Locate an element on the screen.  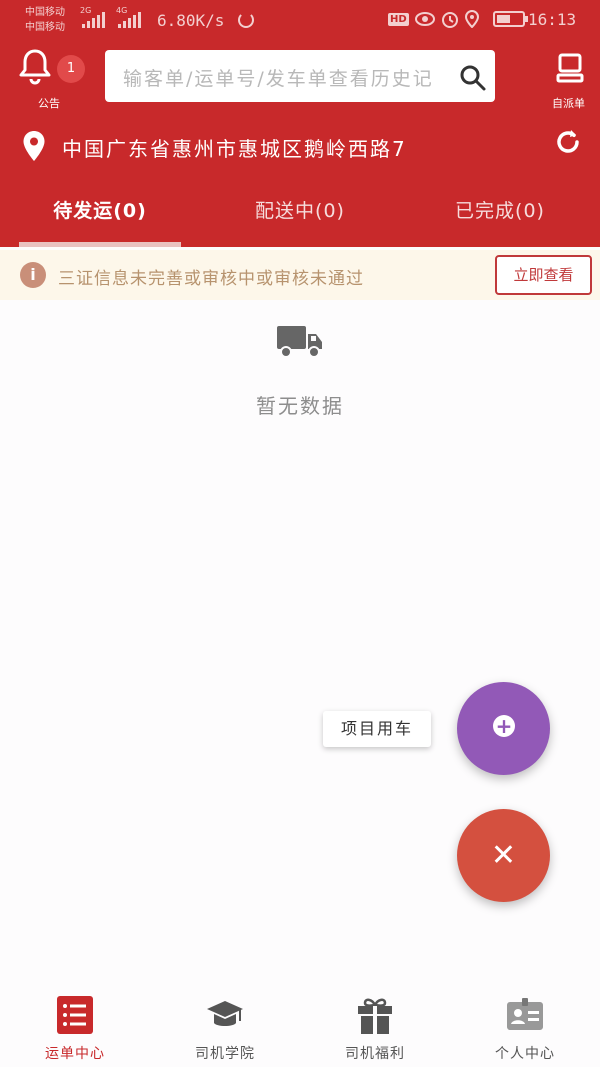
nav-label: 运单中心 is located at coordinates (75, 1054).